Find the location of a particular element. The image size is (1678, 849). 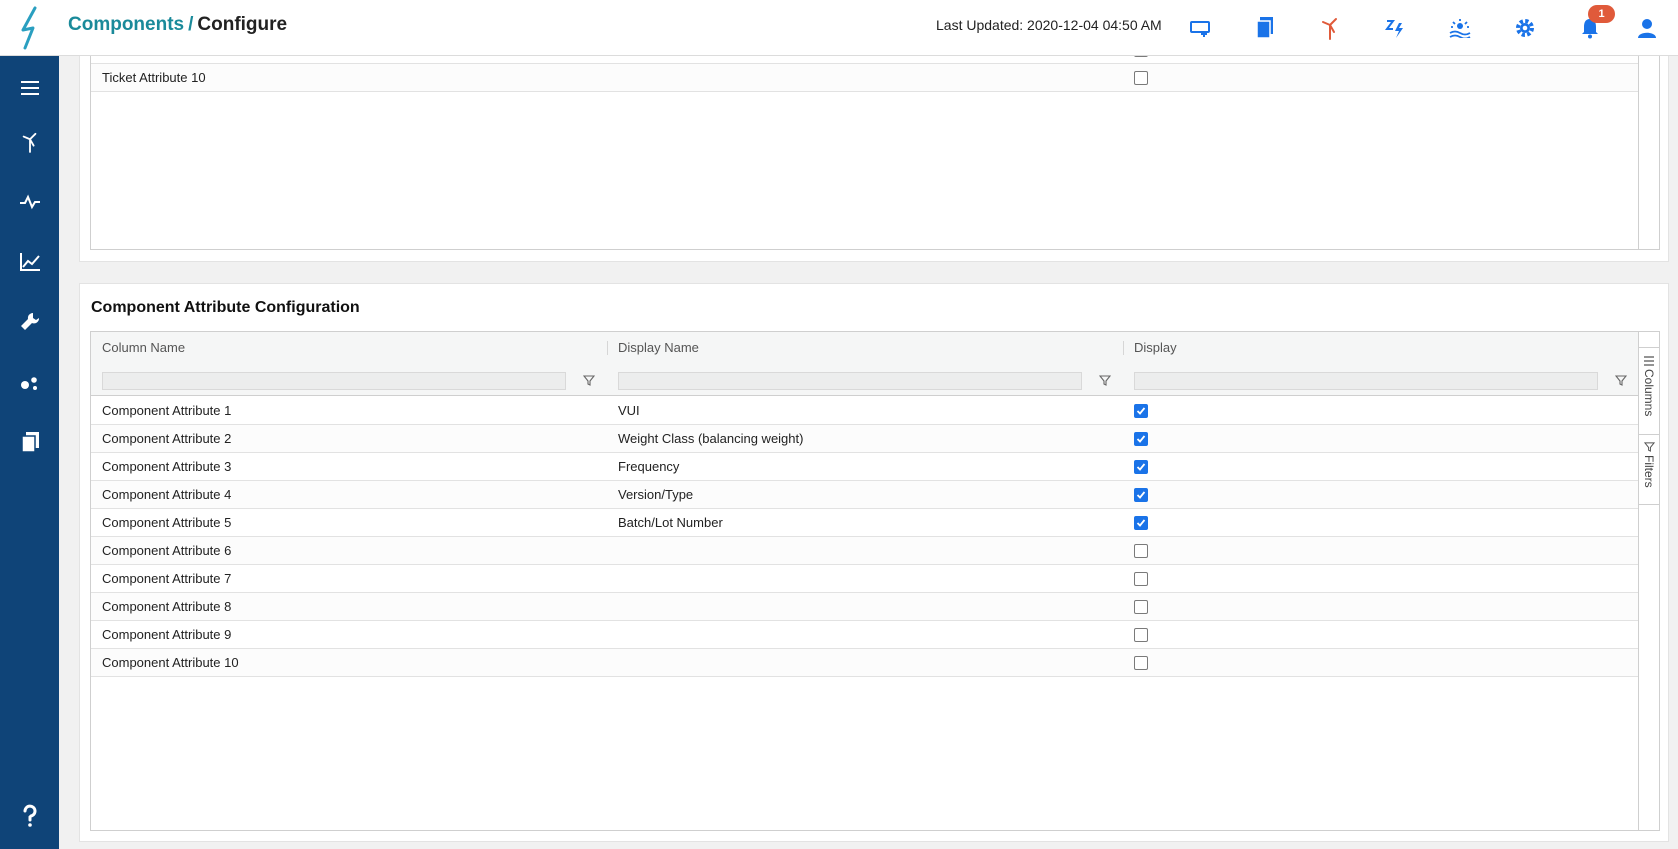

column-header-column-name: Column Name is located at coordinates (349, 348).